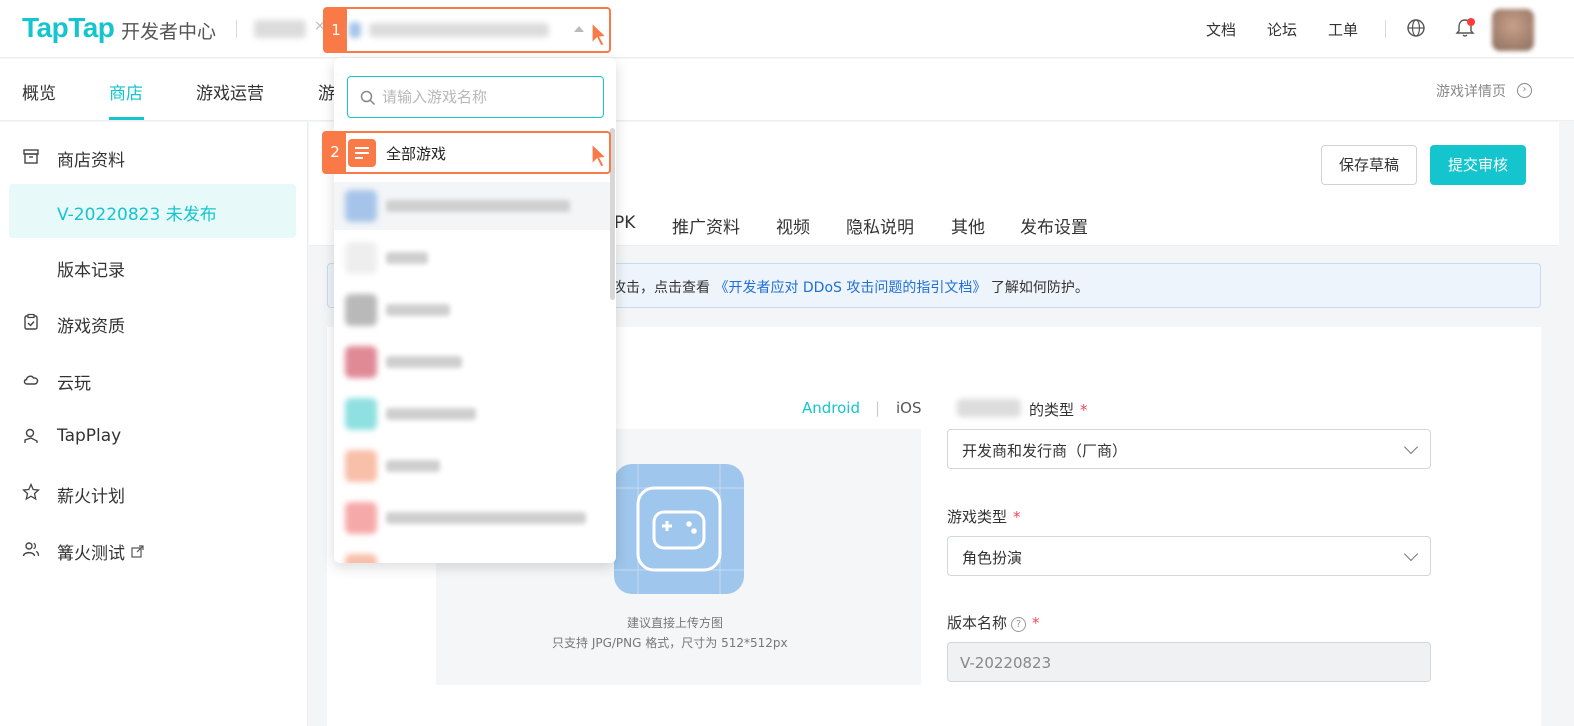 The width and height of the screenshot is (1574, 726). I want to click on help-icon: ?, so click(1019, 624).